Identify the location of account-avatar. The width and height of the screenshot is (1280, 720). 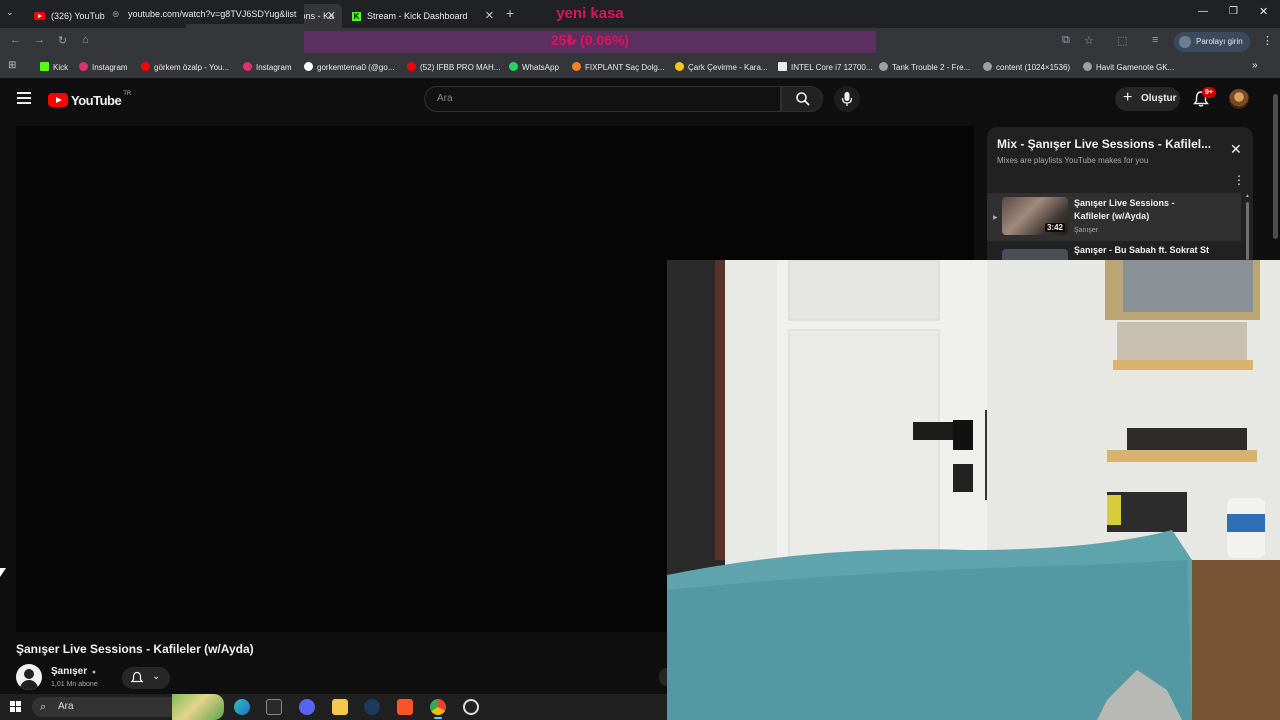
(1239, 99).